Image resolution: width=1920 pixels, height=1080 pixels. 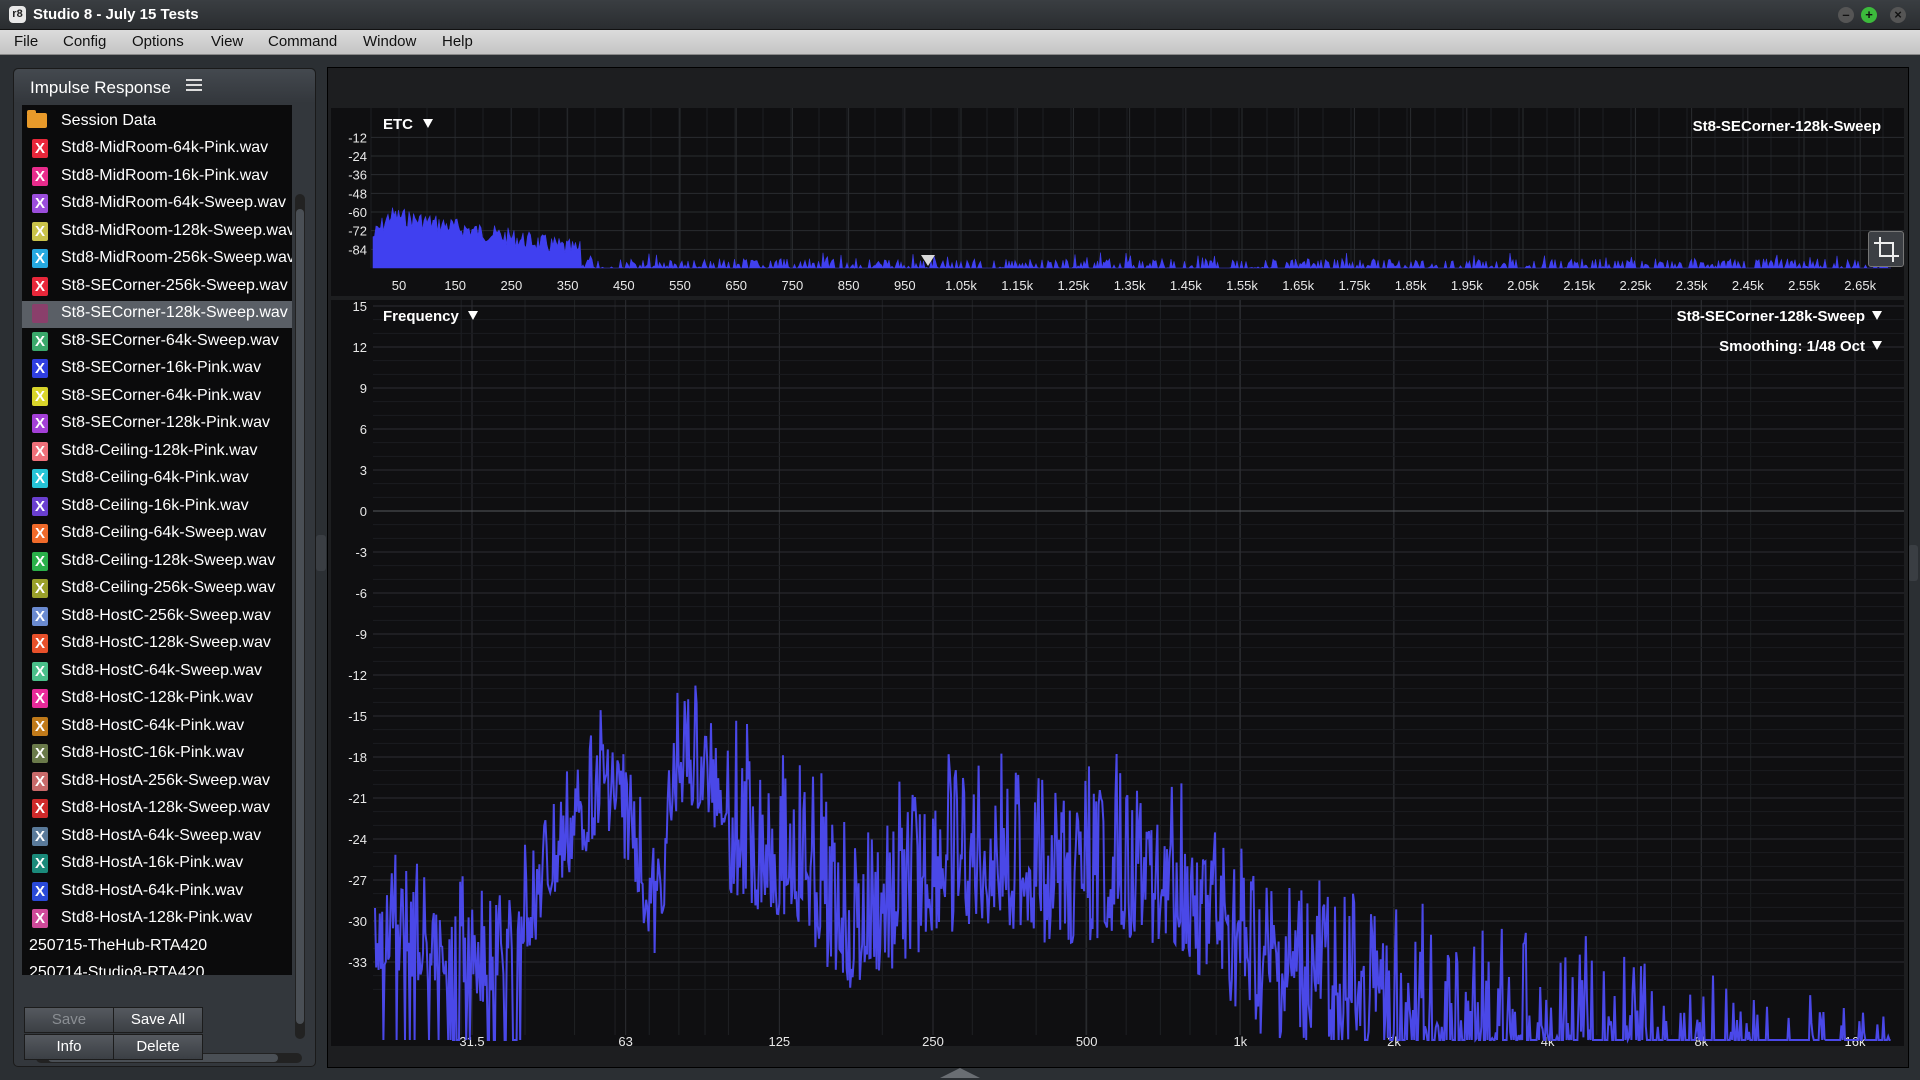 I want to click on file-row: X Std8-MidRoom-128k-Sweep.wav, so click(x=157, y=232).